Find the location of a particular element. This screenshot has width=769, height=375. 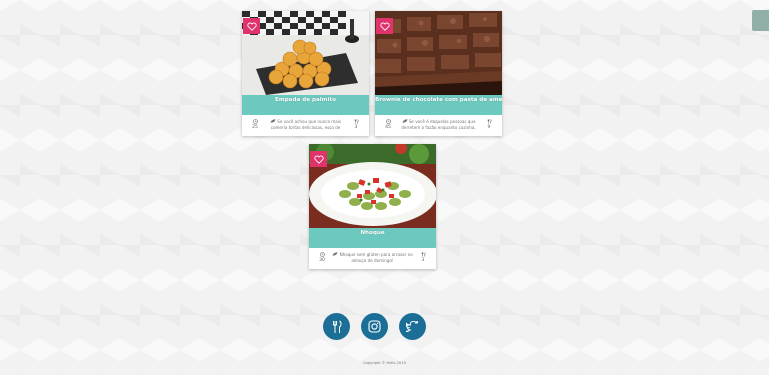

recipe-title-band: Nhoque is located at coordinates (372, 238).